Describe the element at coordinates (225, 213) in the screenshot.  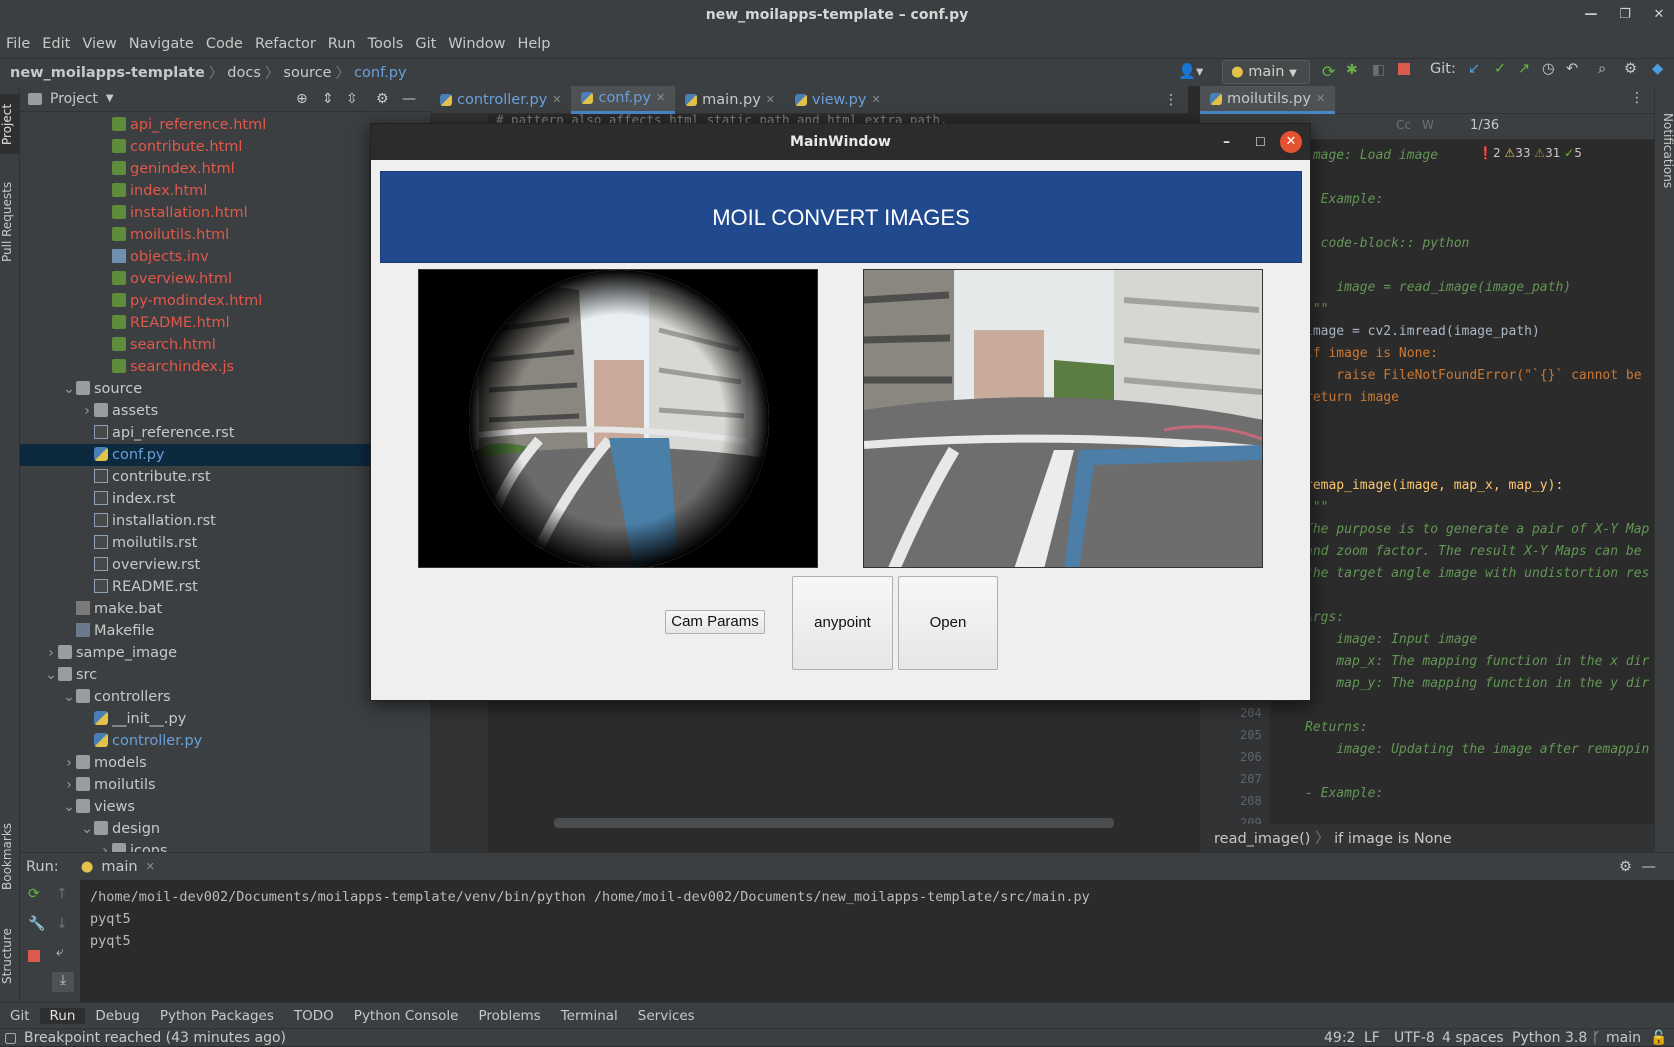
I see `tree-file: installation.html` at that location.